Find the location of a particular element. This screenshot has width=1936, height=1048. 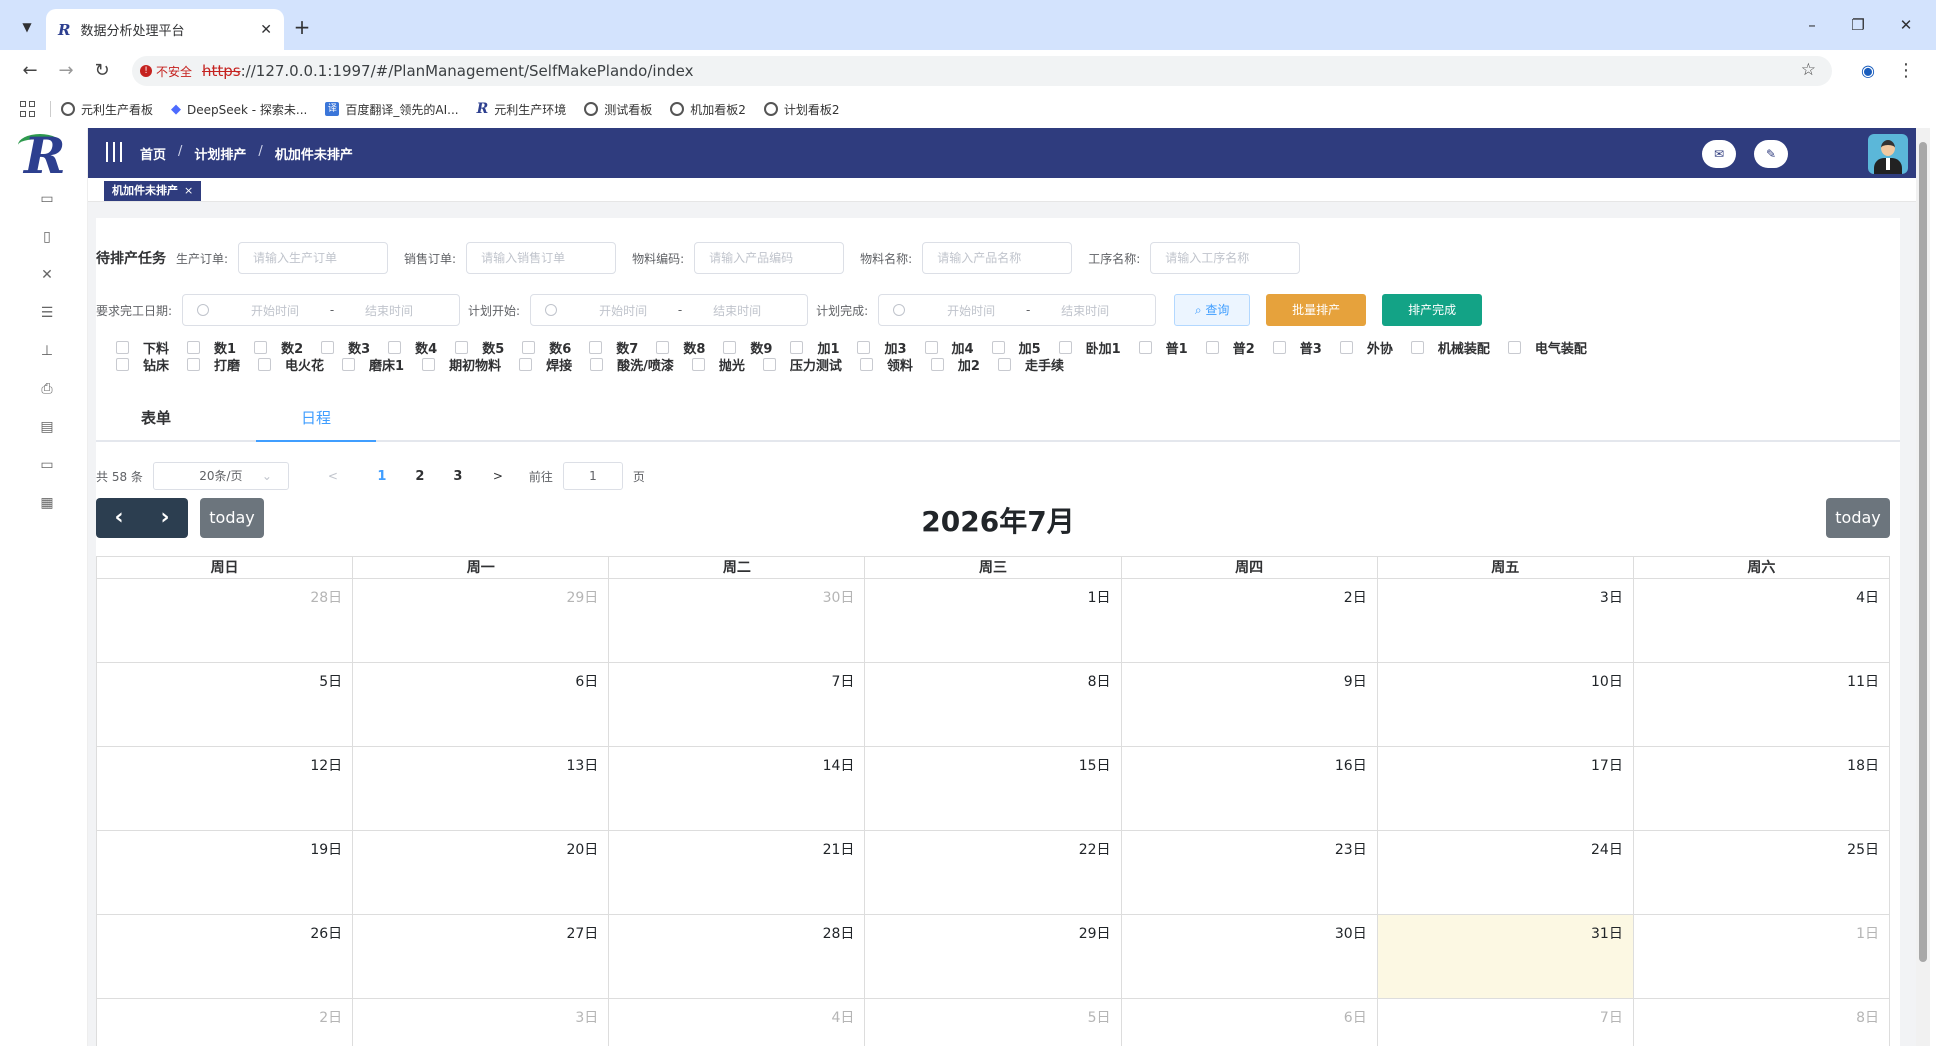

scrollbar-thumb is located at coordinates (1923, 552).